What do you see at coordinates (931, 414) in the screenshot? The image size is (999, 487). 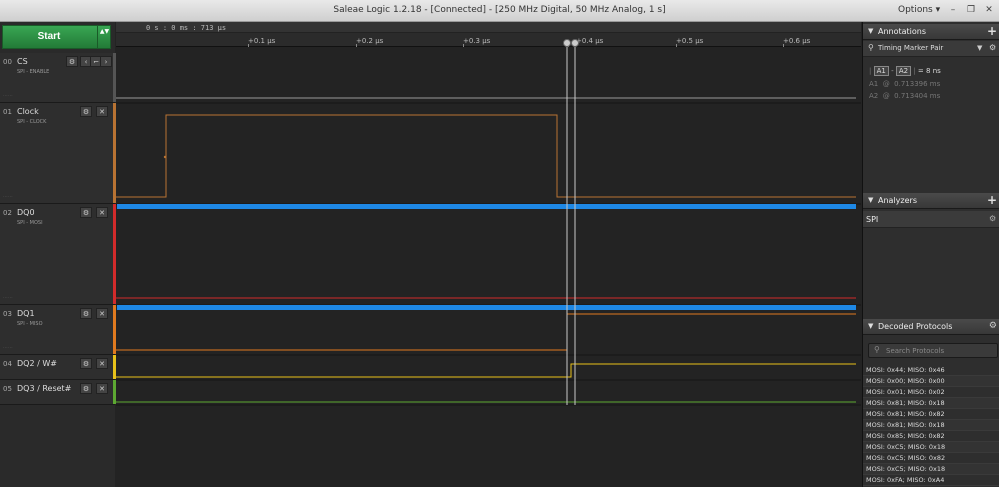 I see `decoded-row: MOSI: 0x81; MISO: 0x82` at bounding box center [931, 414].